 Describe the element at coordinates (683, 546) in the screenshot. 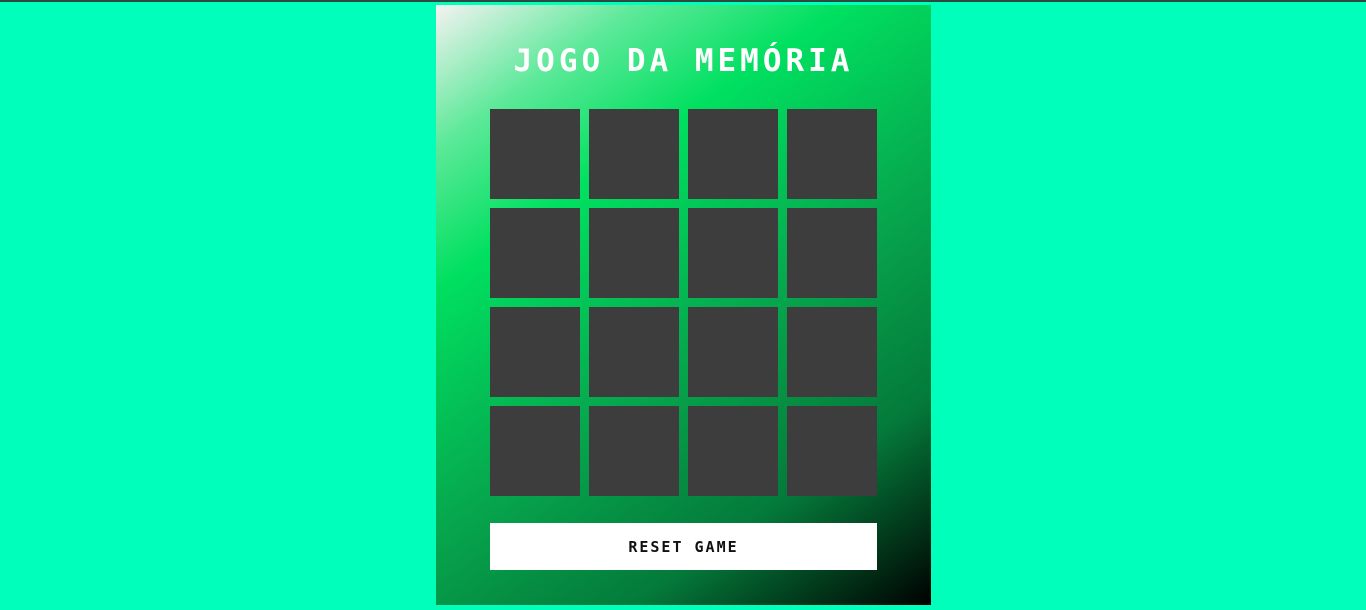

I see `reset-game-button: RESET GAME` at that location.